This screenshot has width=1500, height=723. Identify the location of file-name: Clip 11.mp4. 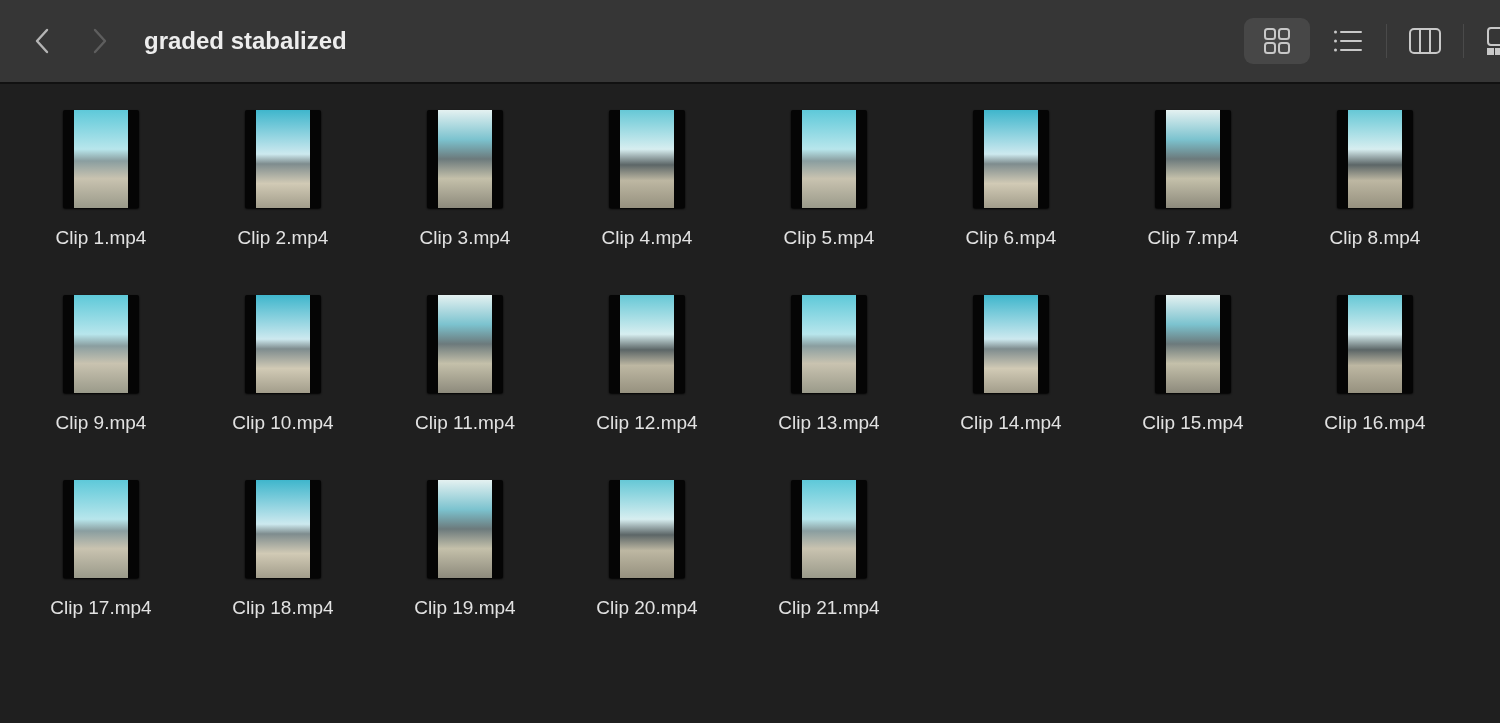
(465, 423).